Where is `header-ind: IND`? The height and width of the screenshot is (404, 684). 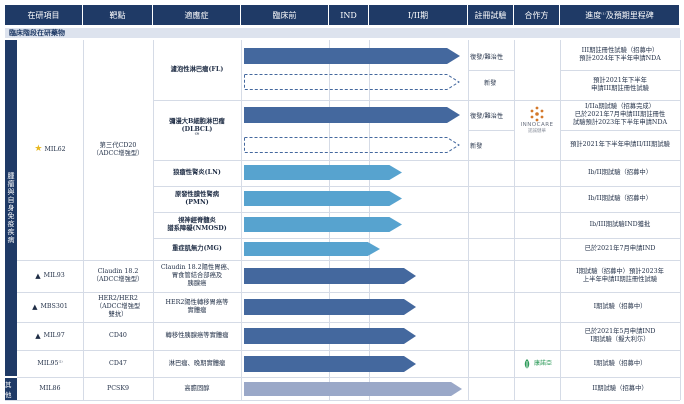 header-ind: IND is located at coordinates (349, 15).